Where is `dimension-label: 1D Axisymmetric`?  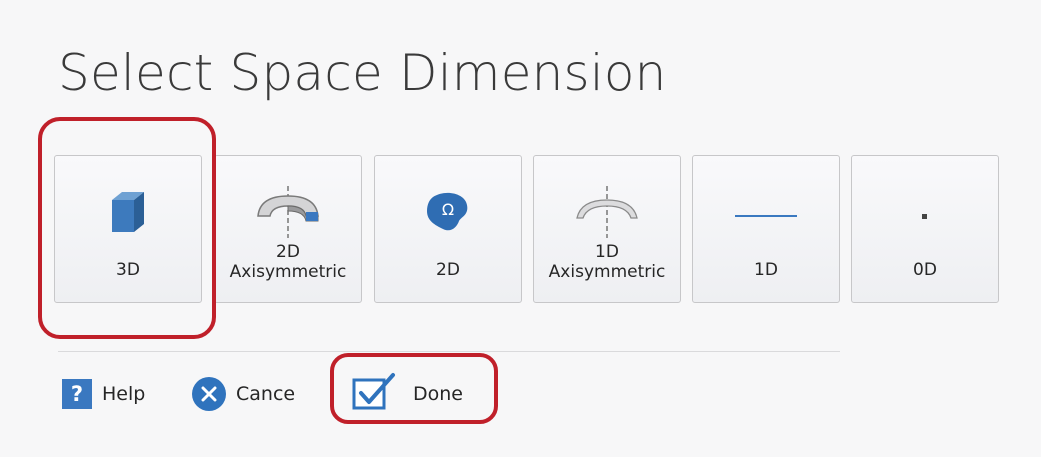 dimension-label: 1D Axisymmetric is located at coordinates (607, 262).